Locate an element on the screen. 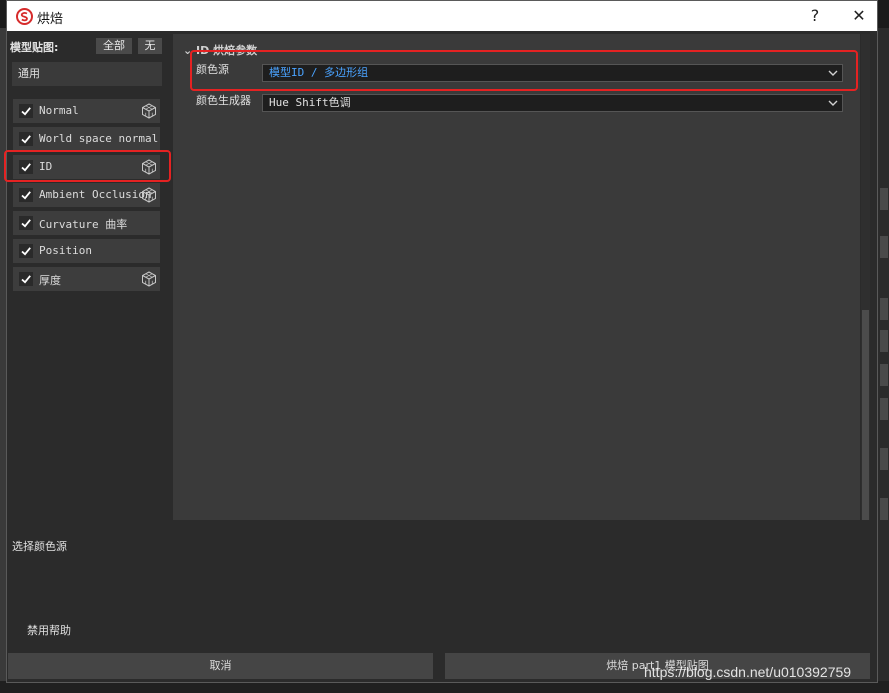 The image size is (889, 693). window-title: 烘焙 is located at coordinates (50, 19).